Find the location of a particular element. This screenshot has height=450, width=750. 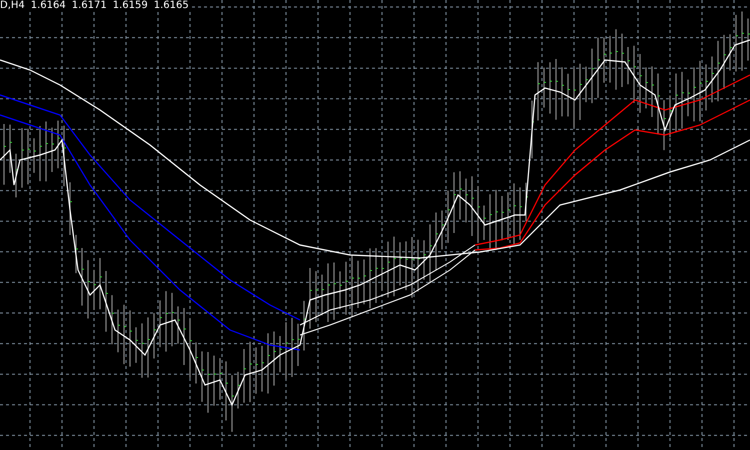

price-value: 1.6171 is located at coordinates (89, 6).